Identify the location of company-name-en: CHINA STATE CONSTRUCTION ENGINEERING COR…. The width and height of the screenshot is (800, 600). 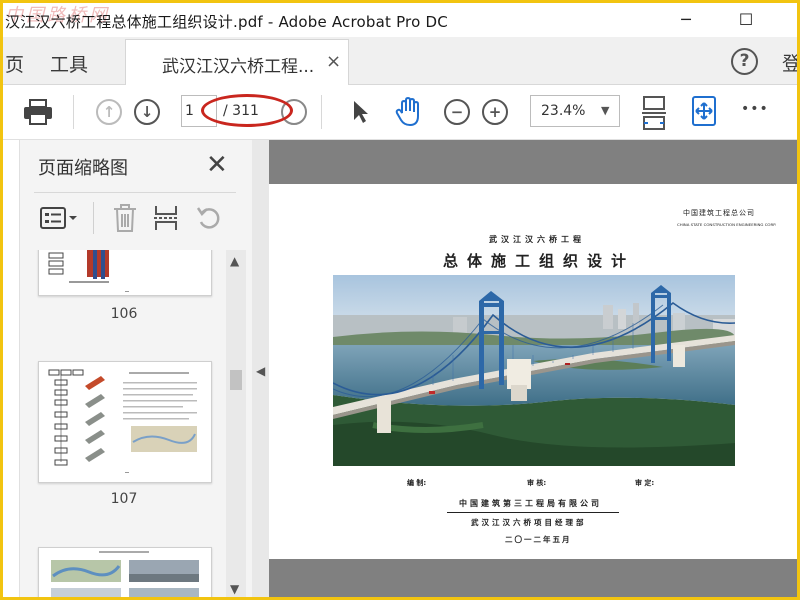
(727, 225).